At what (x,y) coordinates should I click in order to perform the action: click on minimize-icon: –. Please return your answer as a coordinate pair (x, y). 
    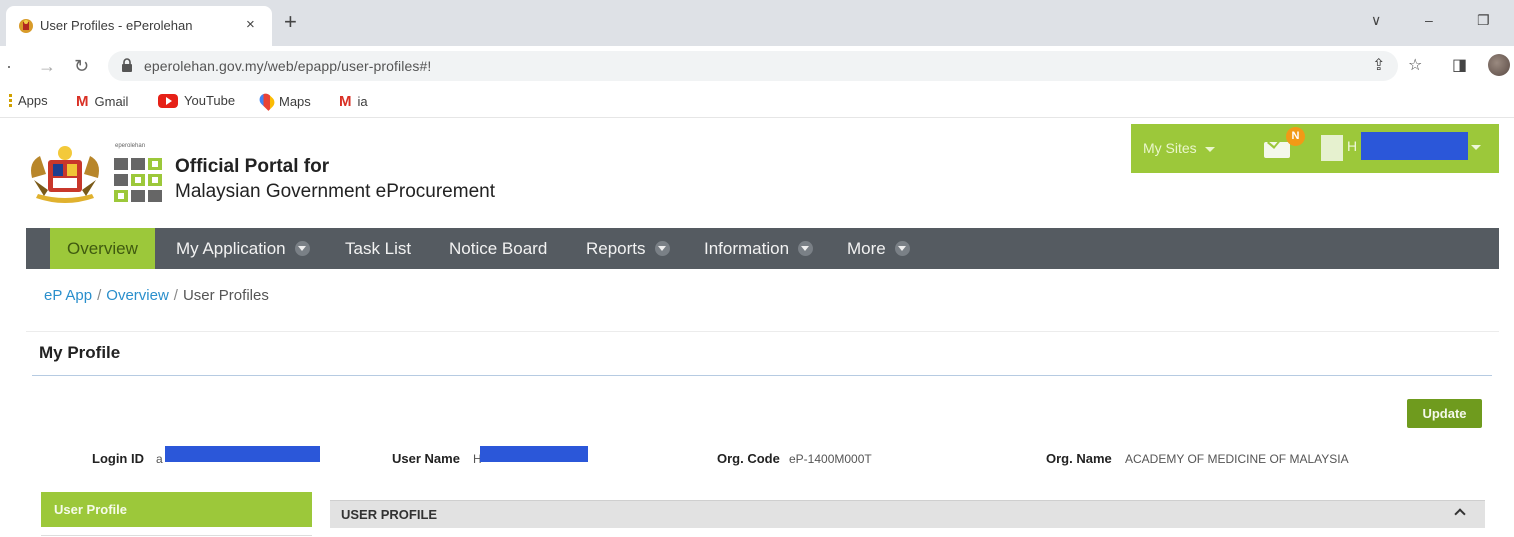
    Looking at the image, I should click on (1429, 20).